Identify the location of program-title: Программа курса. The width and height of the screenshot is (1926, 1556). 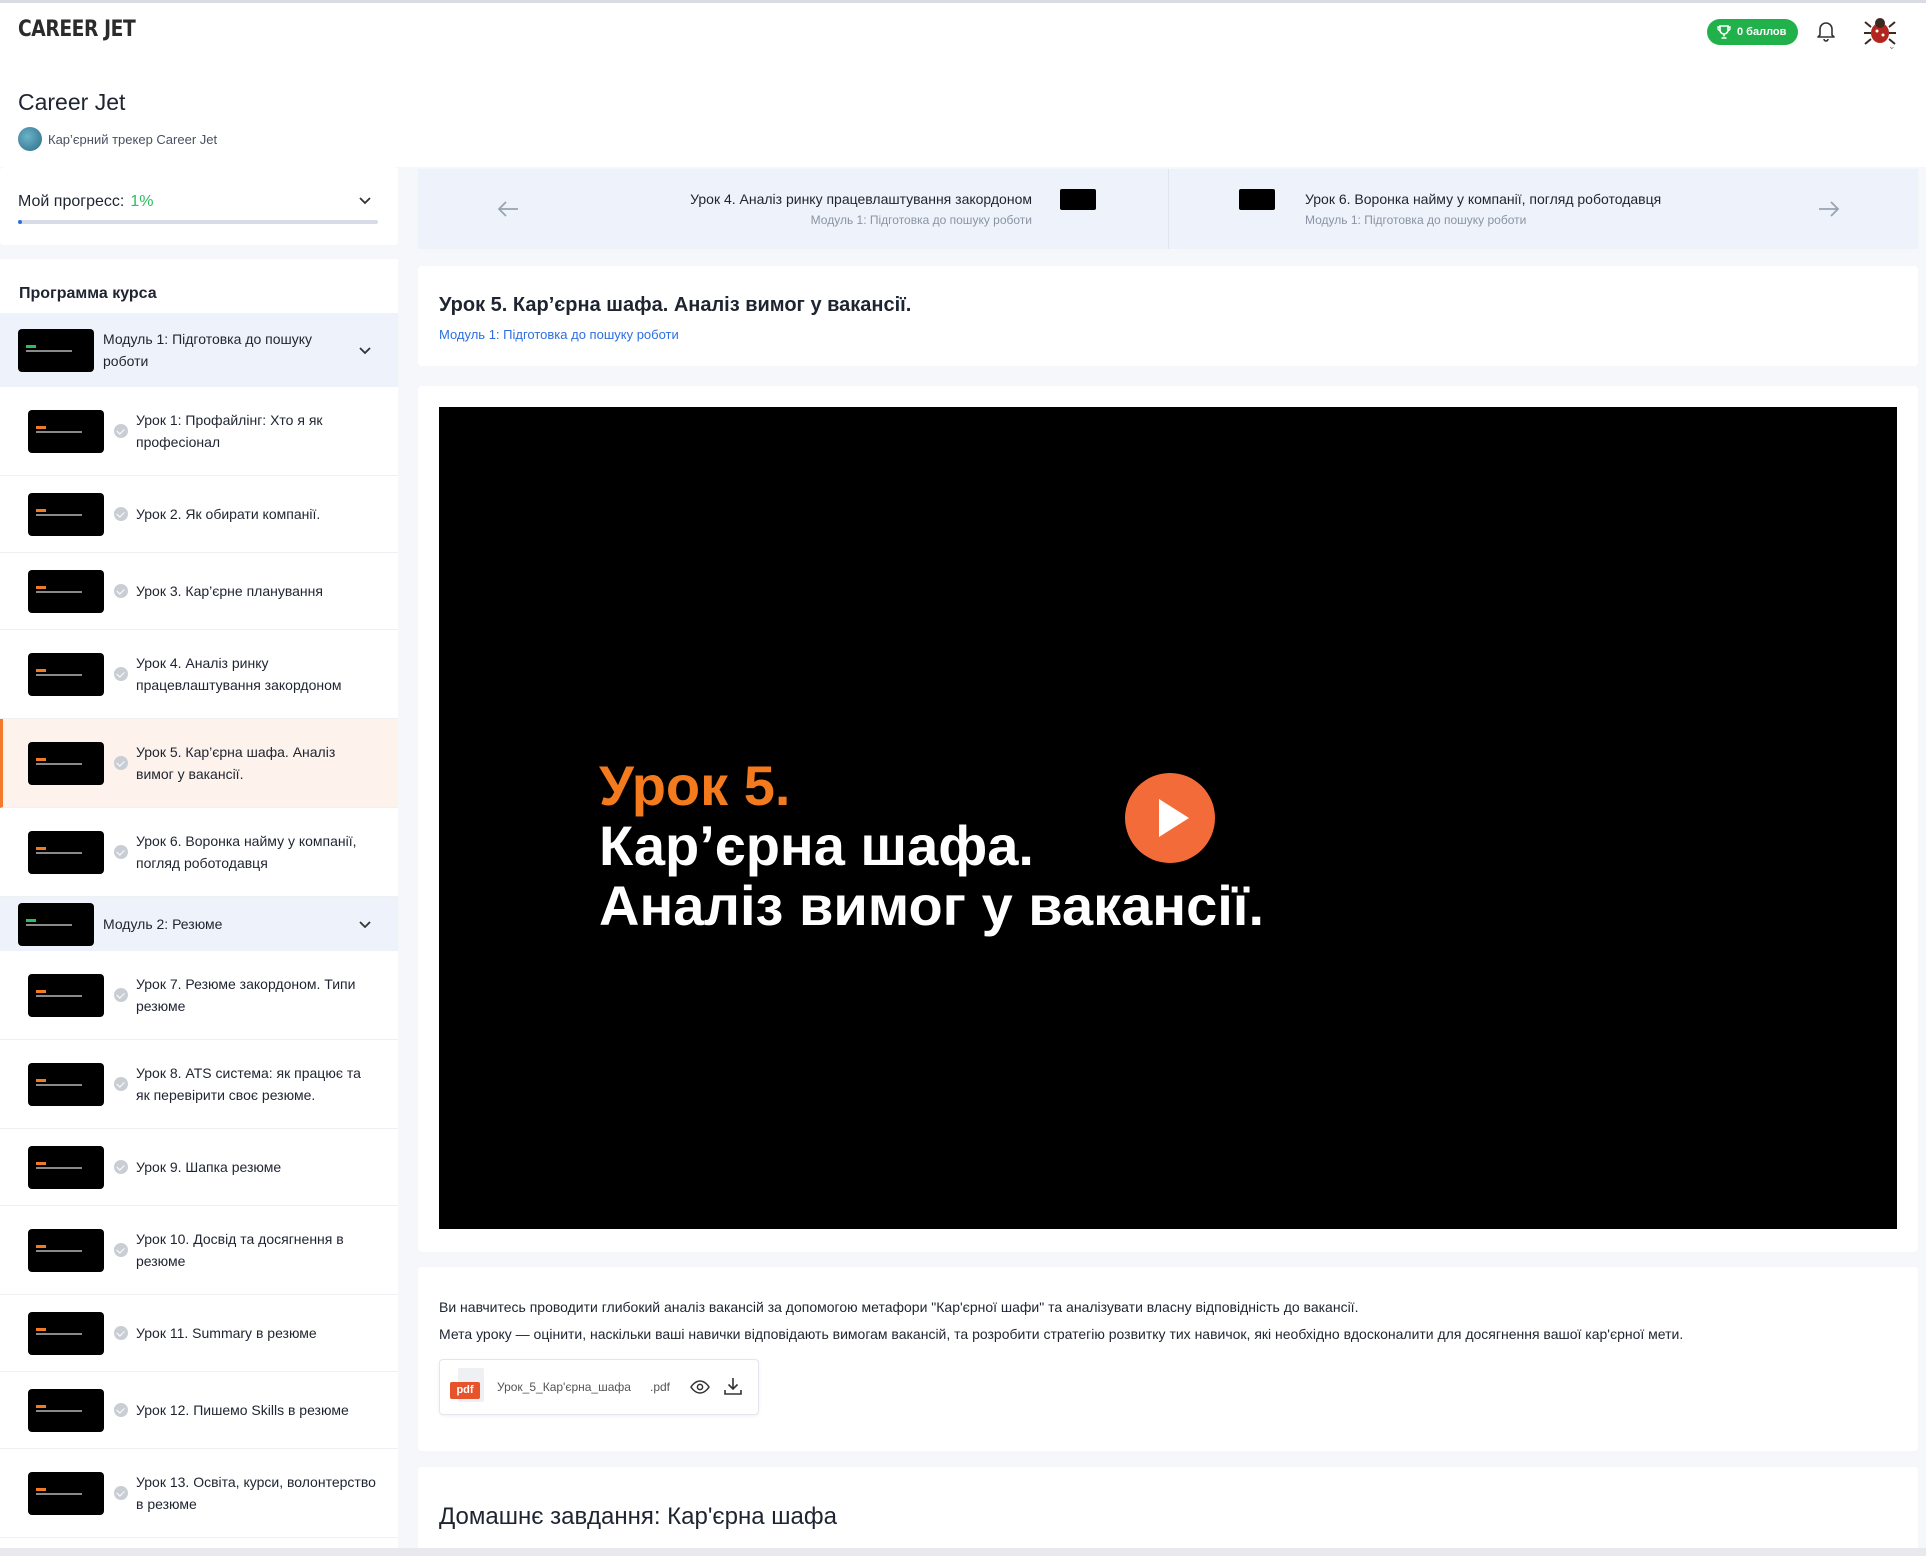
(88, 293).